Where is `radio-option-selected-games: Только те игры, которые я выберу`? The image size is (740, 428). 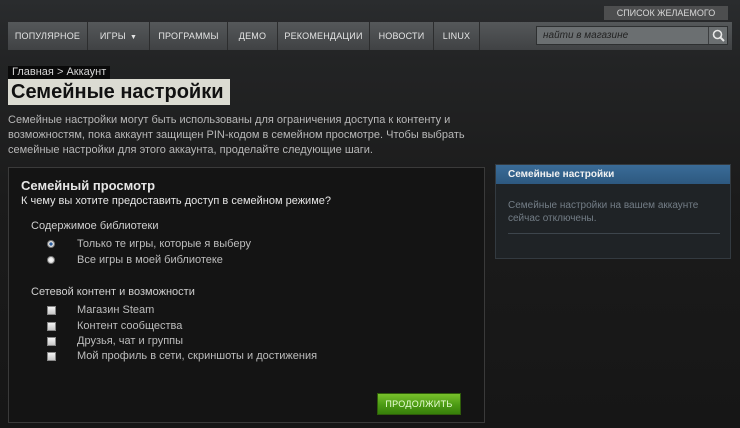 radio-option-selected-games: Только те игры, которые я выберу is located at coordinates (149, 244).